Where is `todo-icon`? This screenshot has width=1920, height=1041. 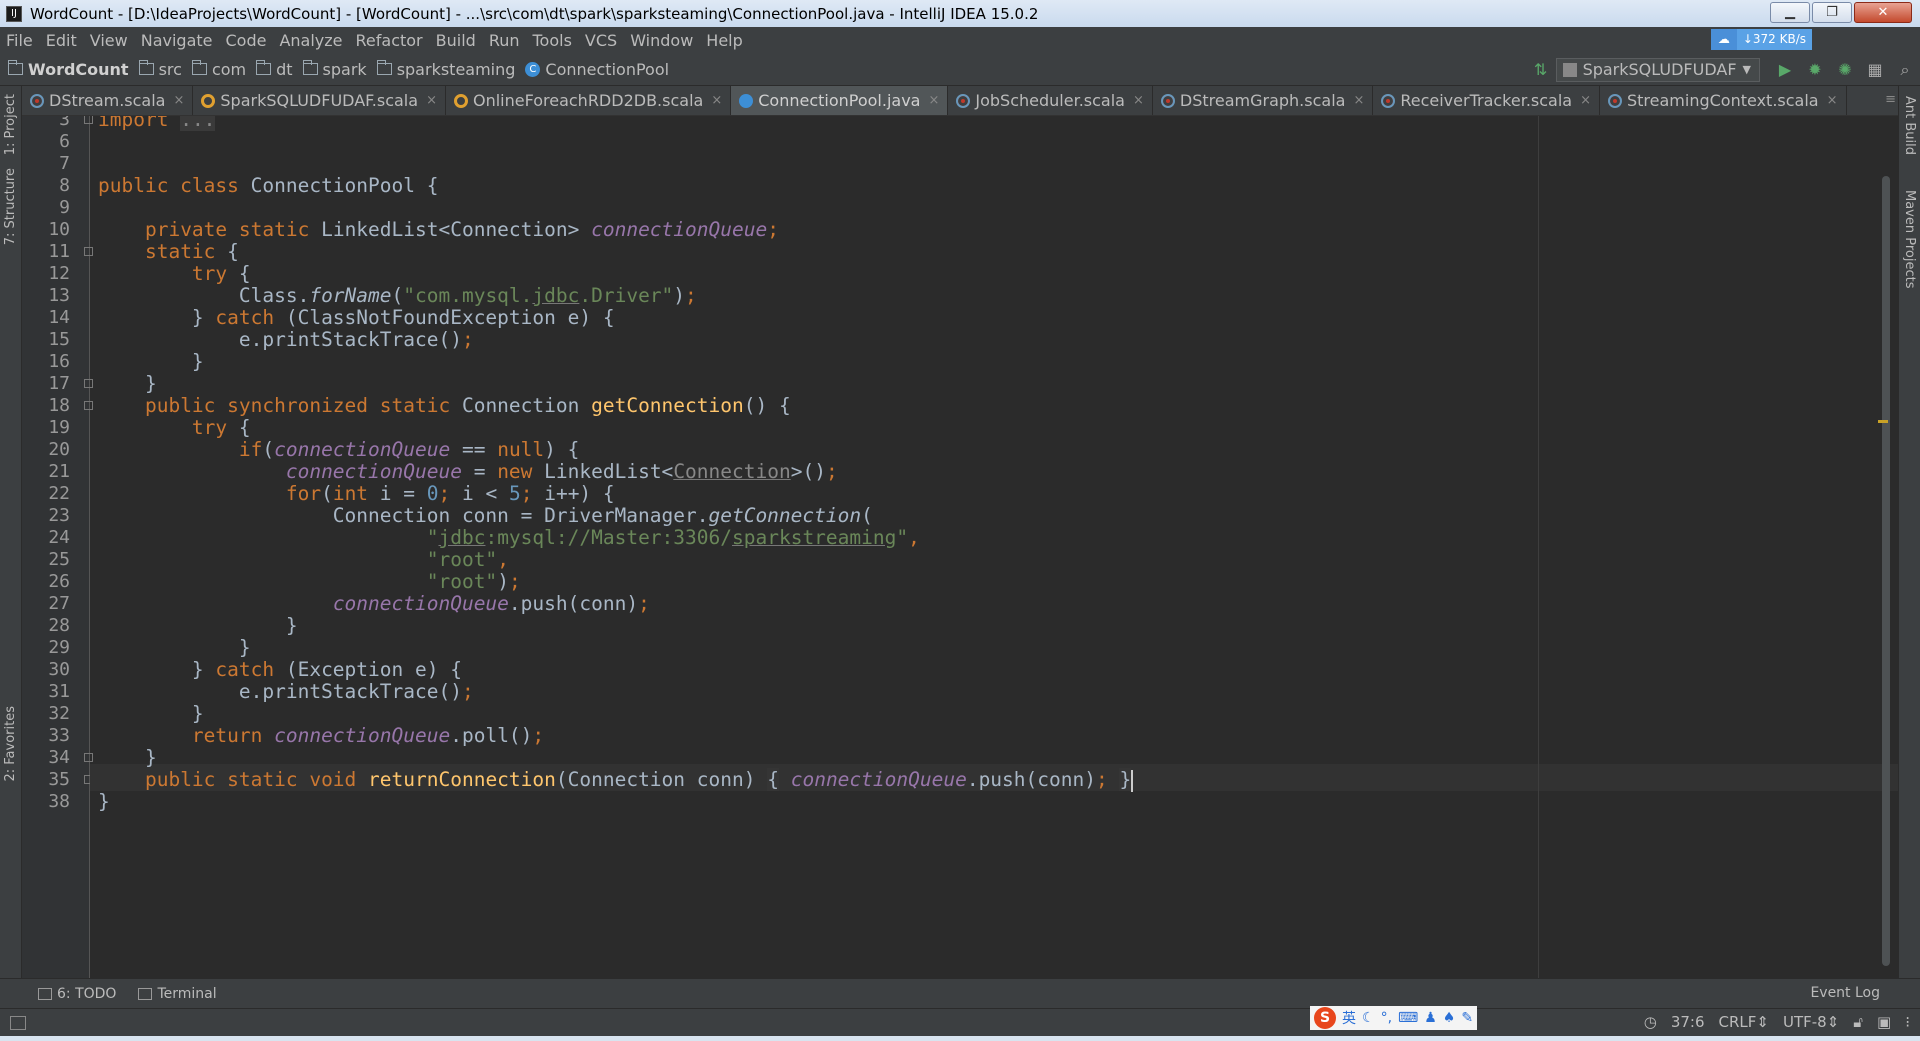
todo-icon is located at coordinates (45, 993).